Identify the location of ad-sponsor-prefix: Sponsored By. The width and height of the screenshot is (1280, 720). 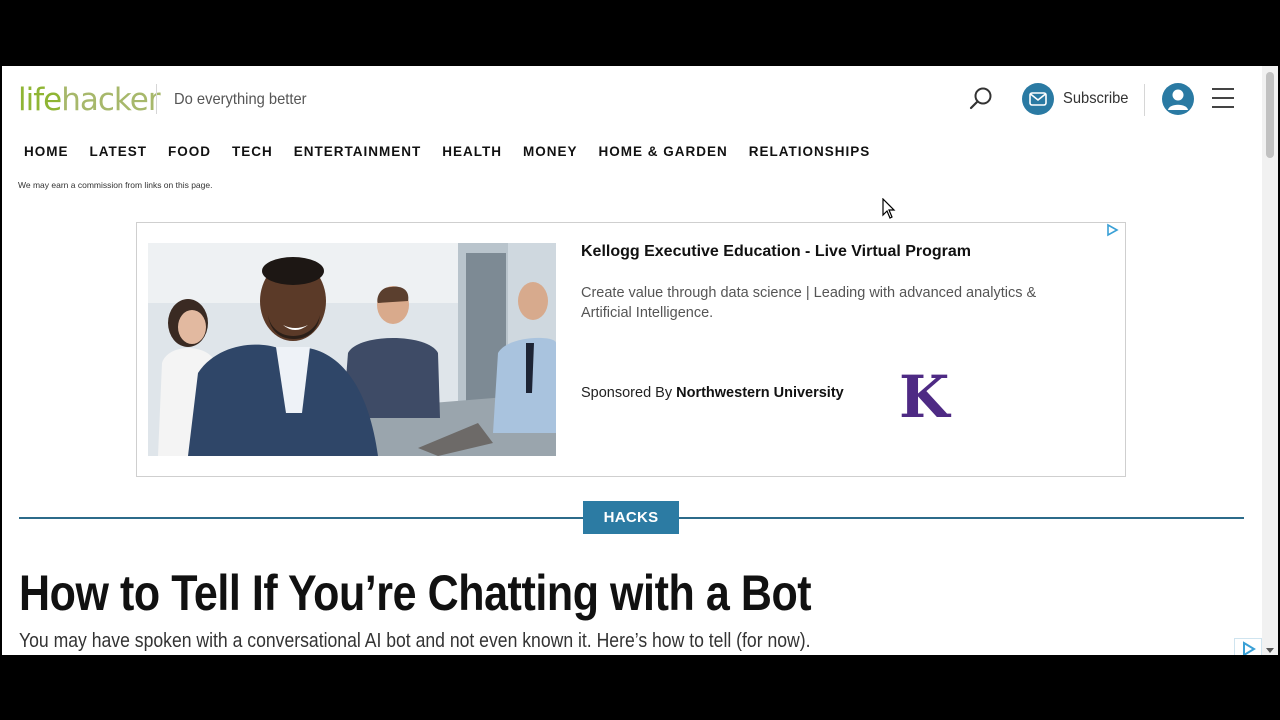
(627, 393).